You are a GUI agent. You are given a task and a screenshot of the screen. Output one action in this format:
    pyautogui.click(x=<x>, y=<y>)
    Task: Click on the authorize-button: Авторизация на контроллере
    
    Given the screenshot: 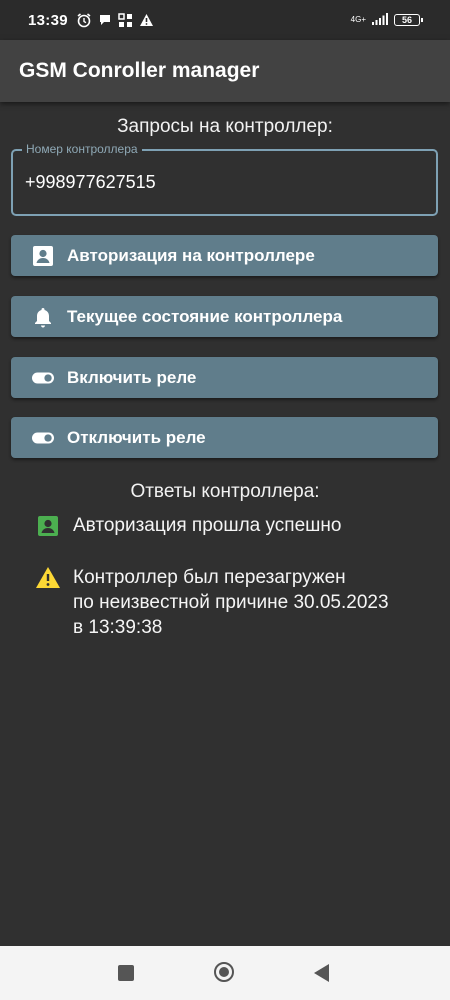 What is the action you would take?
    pyautogui.click(x=224, y=255)
    